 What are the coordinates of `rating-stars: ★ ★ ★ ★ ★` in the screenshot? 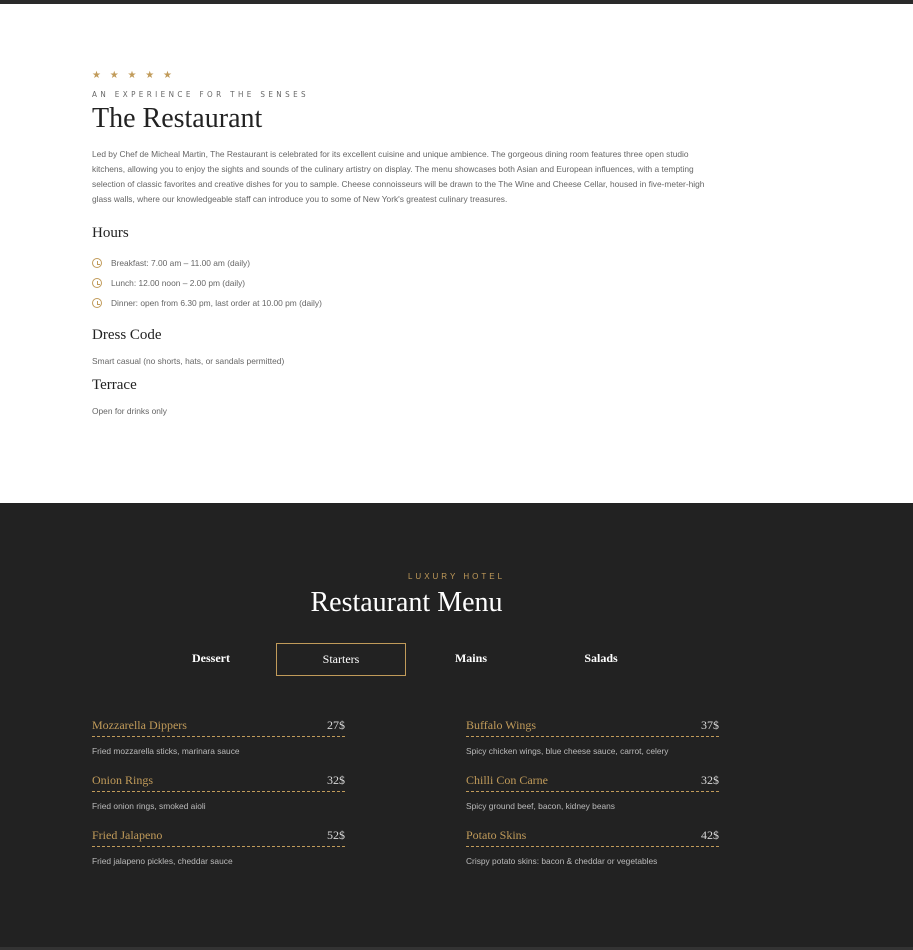 It's located at (133, 75).